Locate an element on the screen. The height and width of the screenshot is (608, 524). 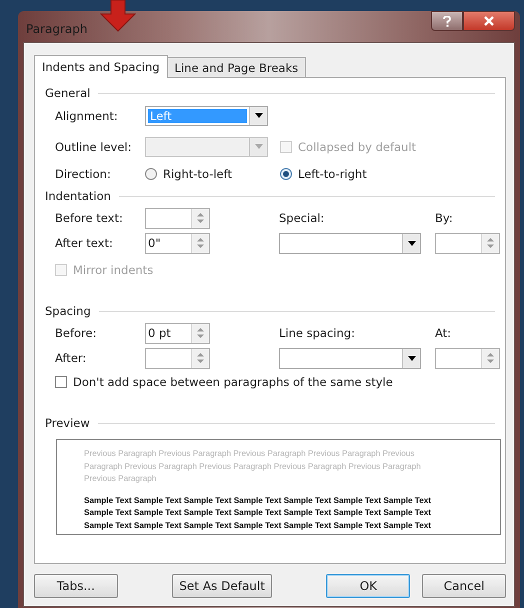
tab: Line and Page Breaks is located at coordinates (236, 67).